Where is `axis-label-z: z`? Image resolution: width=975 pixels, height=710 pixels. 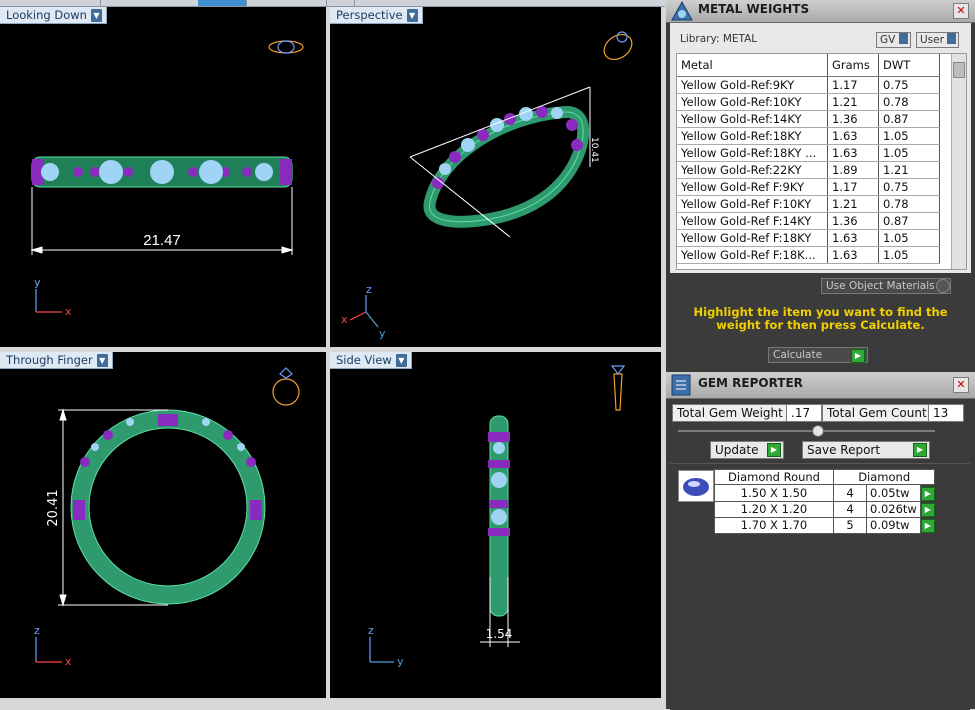
axis-label-z: z is located at coordinates (37, 630).